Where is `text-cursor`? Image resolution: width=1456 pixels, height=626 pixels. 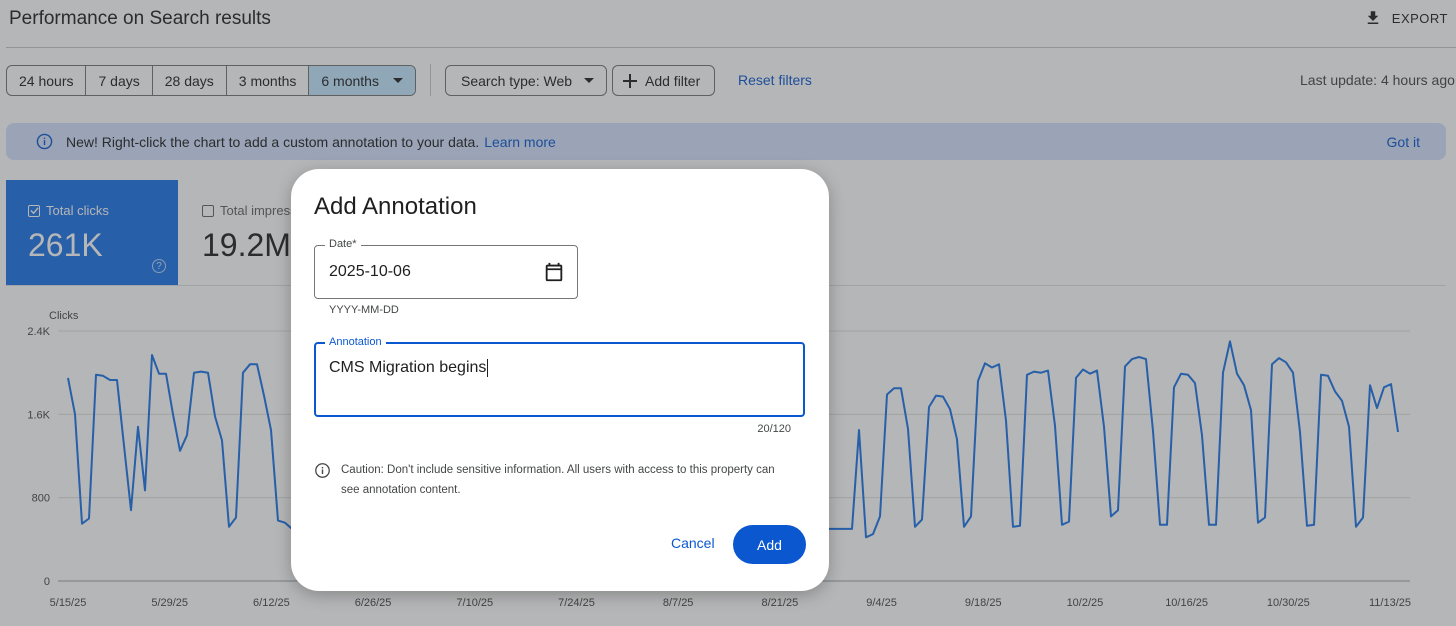 text-cursor is located at coordinates (488, 368).